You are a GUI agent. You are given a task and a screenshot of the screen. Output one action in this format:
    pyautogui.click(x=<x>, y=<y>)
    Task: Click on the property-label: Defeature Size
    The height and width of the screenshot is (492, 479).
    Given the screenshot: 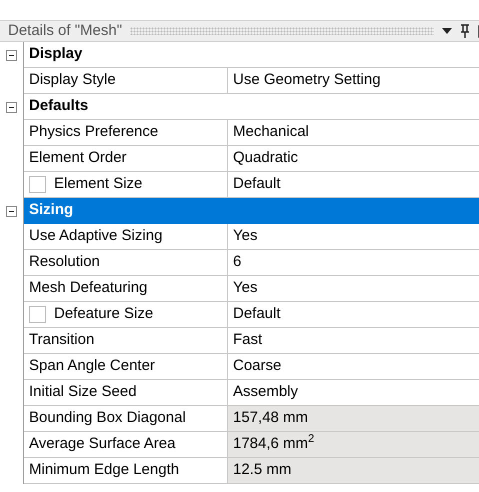 What is the action you would take?
    pyautogui.click(x=104, y=314)
    